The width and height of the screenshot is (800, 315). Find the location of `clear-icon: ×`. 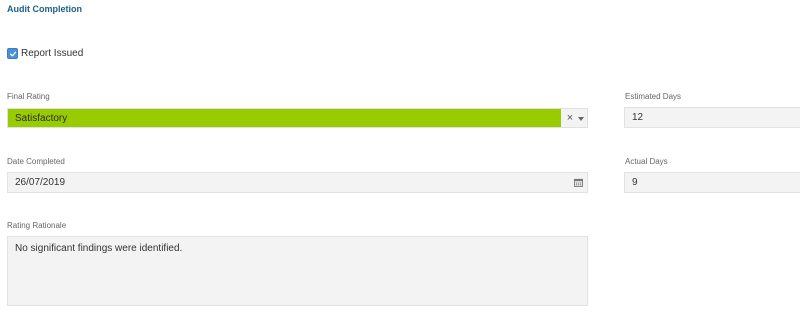

clear-icon: × is located at coordinates (570, 118).